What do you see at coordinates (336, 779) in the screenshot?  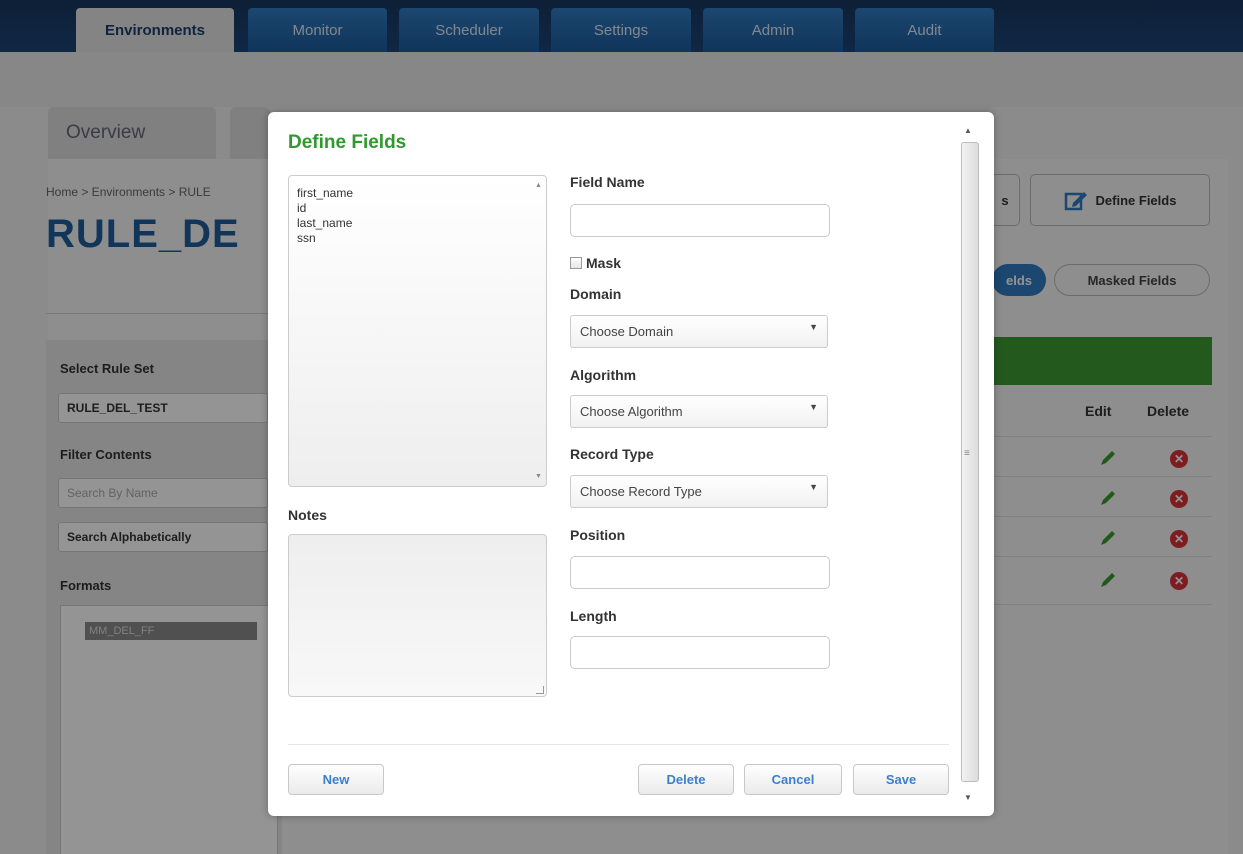 I see `new-button: New` at bounding box center [336, 779].